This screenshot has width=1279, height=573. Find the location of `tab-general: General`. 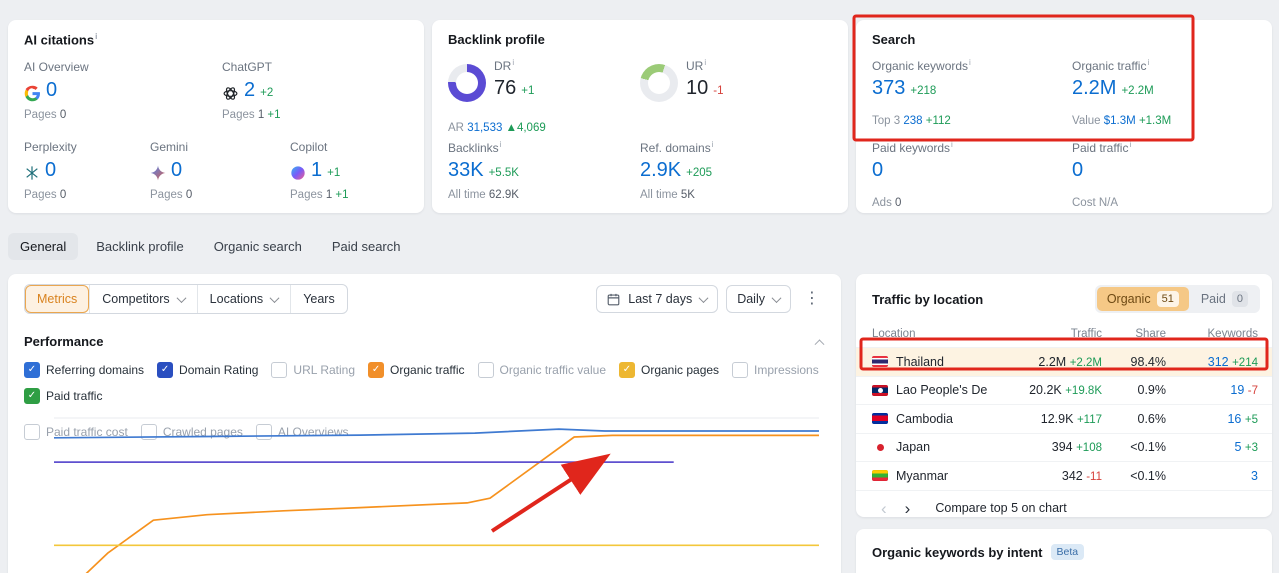

tab-general: General is located at coordinates (43, 246).